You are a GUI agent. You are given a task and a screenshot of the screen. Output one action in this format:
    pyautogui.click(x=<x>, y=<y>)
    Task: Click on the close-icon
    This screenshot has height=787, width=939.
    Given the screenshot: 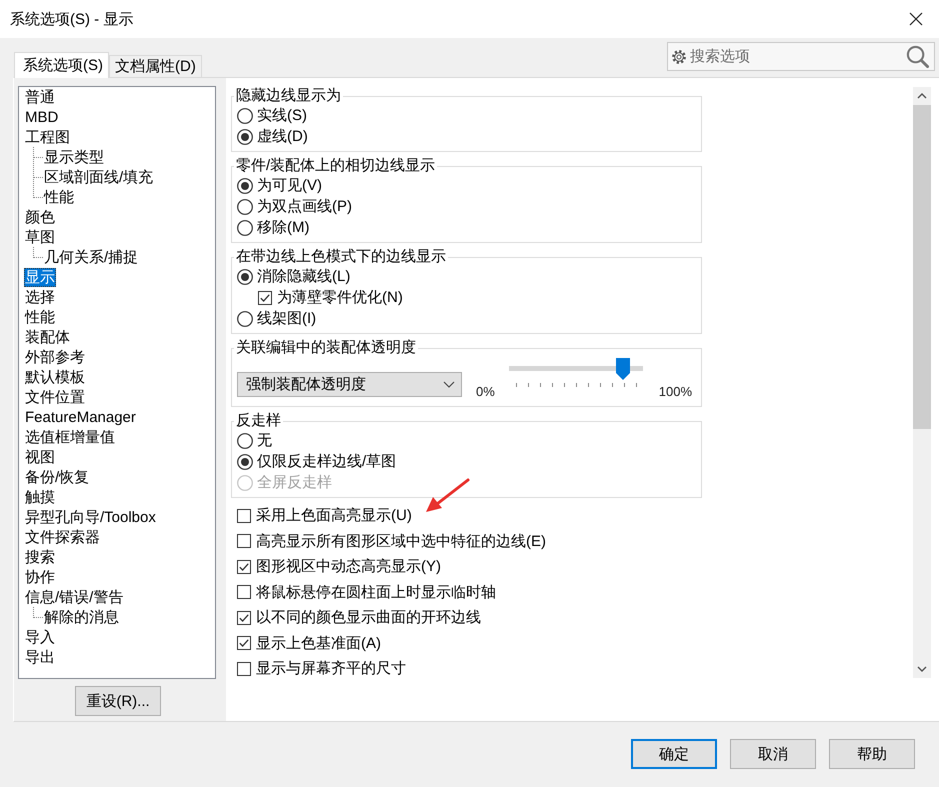 What is the action you would take?
    pyautogui.click(x=916, y=19)
    